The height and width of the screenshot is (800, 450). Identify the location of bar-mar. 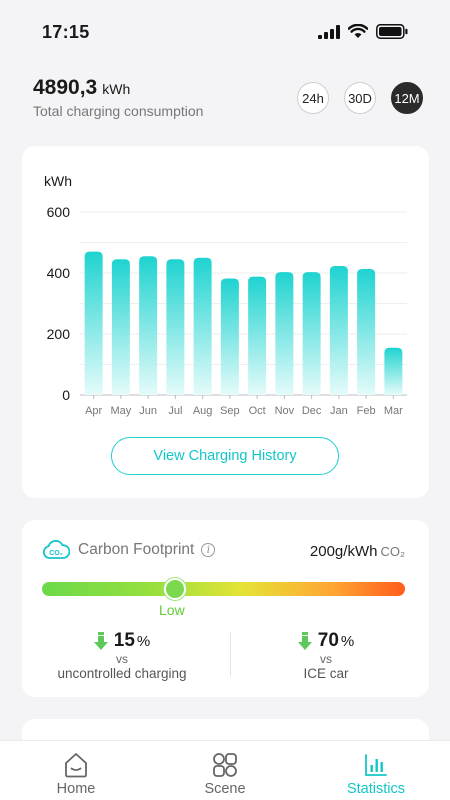
(393, 371).